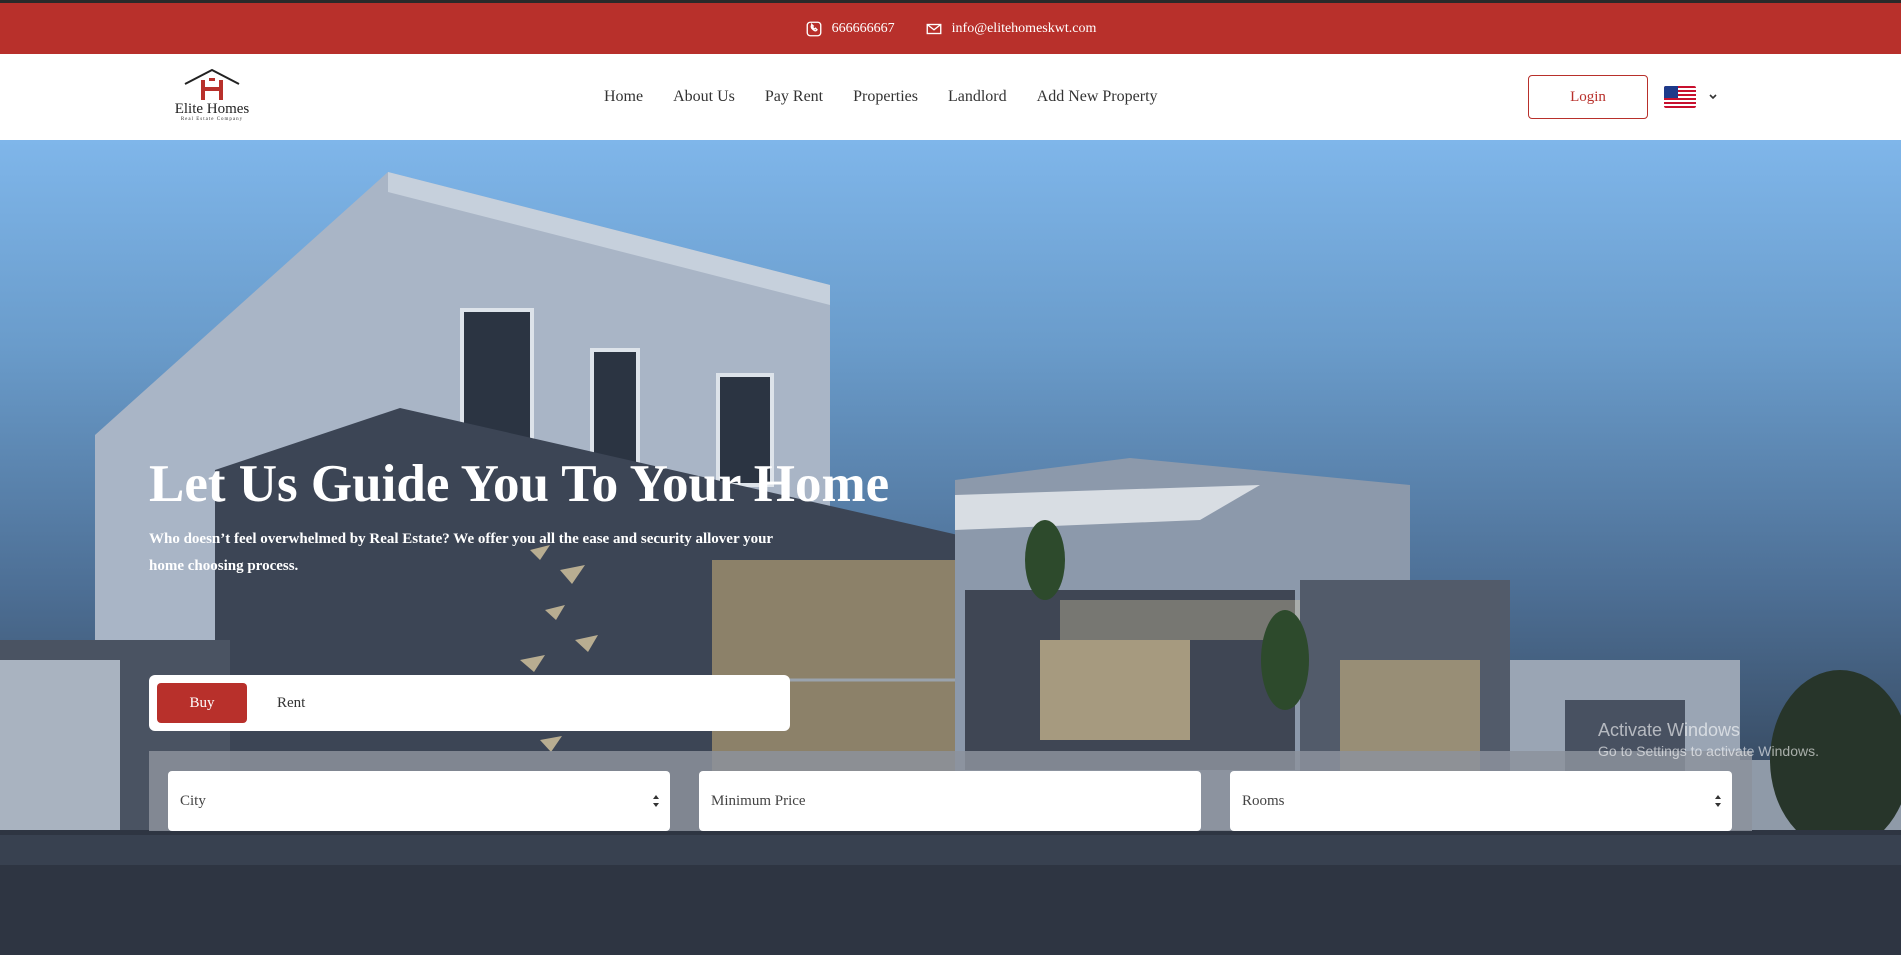  I want to click on watermark-line-2: Go to Settings to activate Windows., so click(1708, 751).